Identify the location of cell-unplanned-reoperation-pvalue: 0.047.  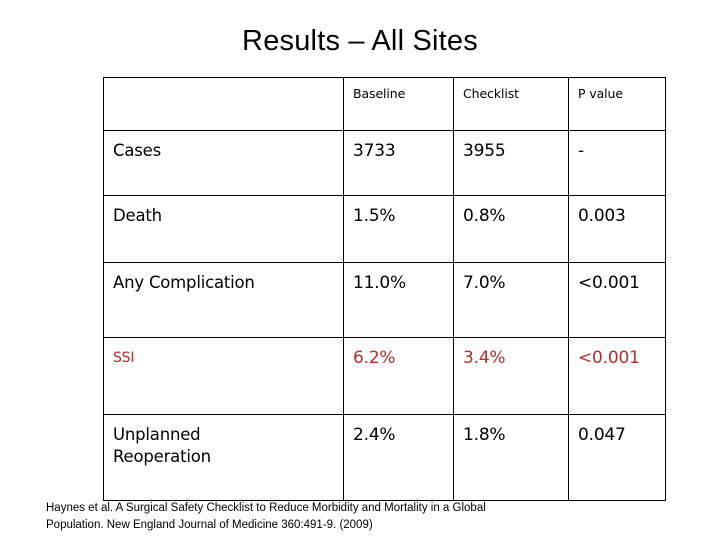
(617, 457).